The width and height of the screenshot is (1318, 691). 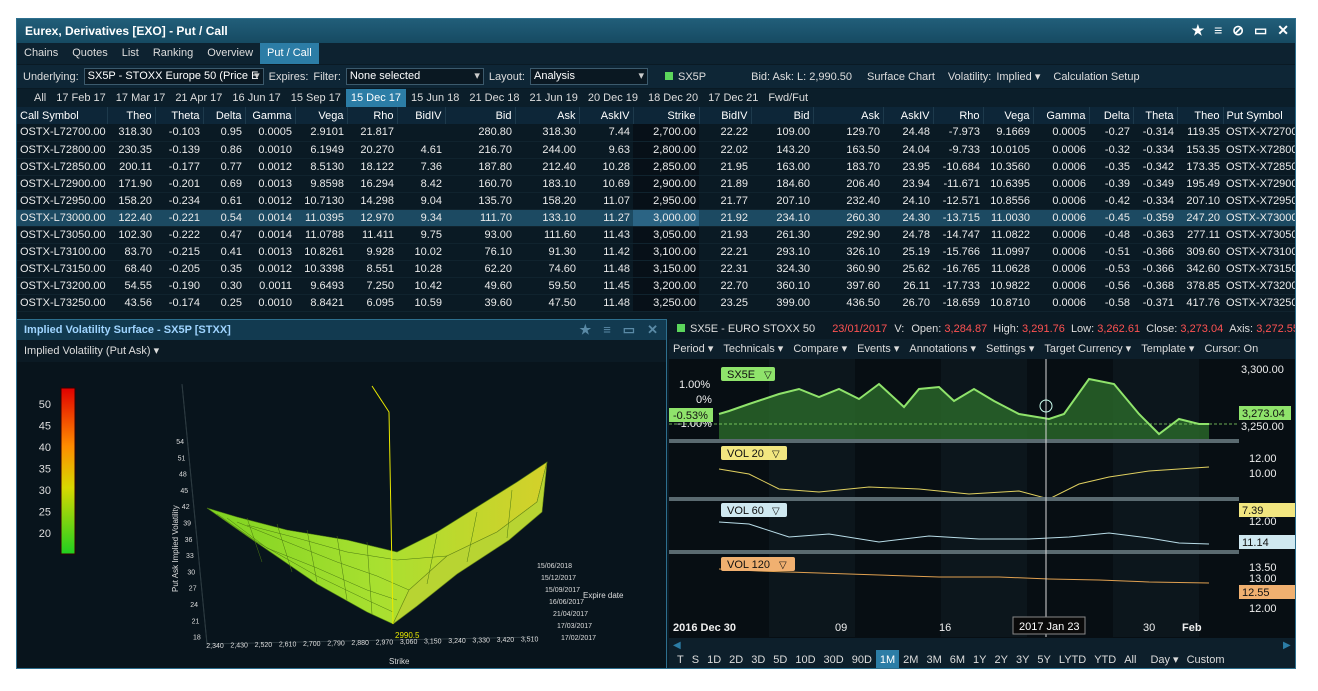 What do you see at coordinates (1167, 349) in the screenshot?
I see `chart-menu-item: Template ▾` at bounding box center [1167, 349].